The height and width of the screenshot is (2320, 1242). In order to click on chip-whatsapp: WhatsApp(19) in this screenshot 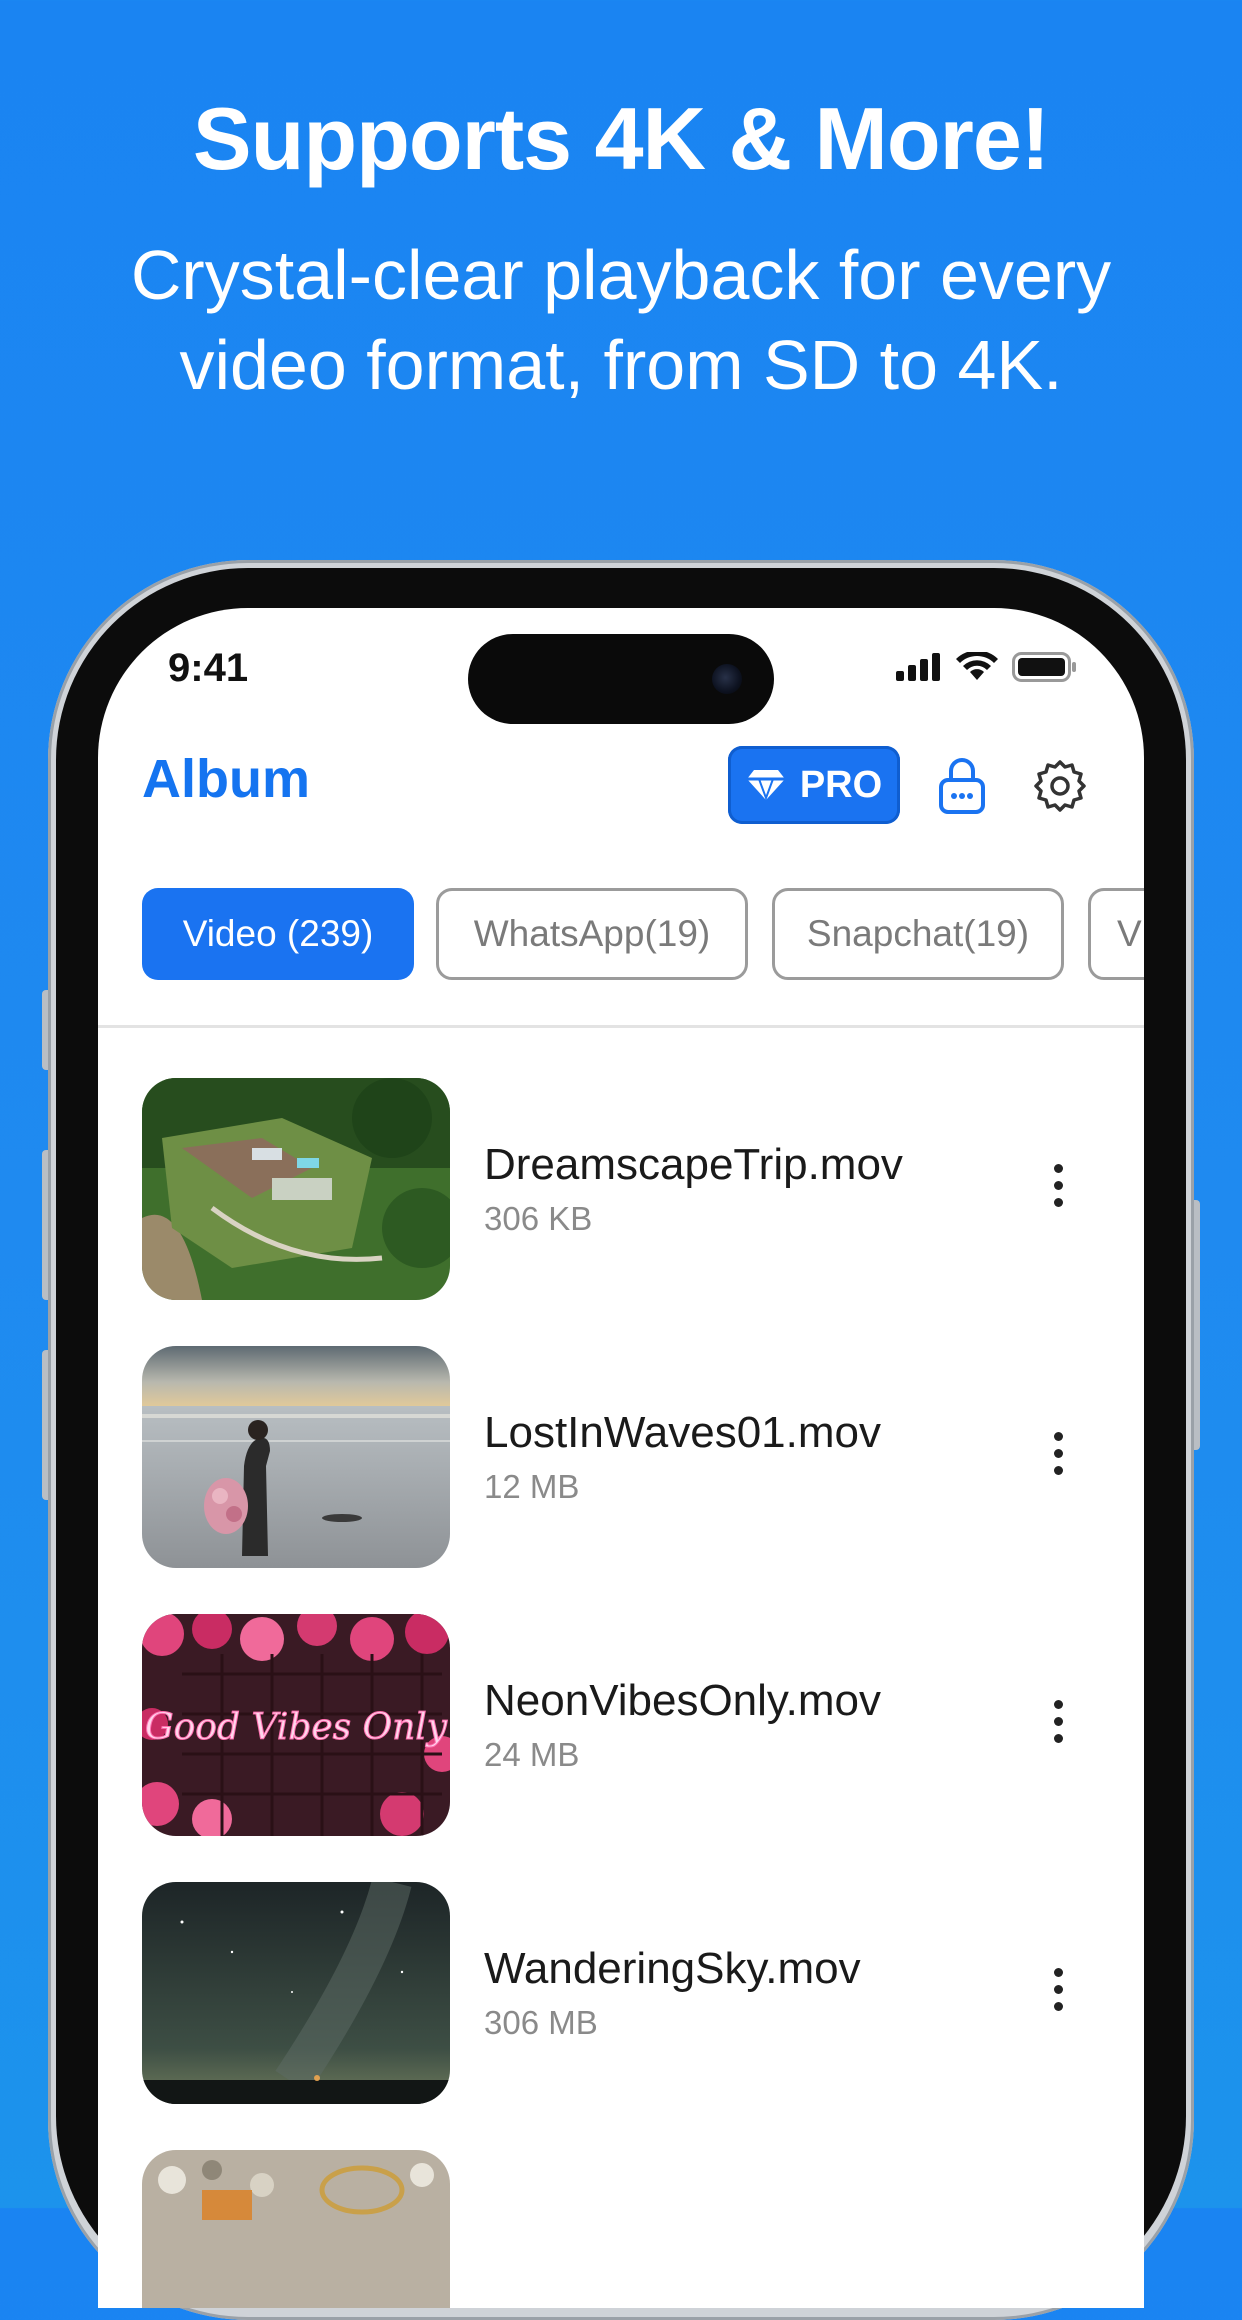, I will do `click(592, 934)`.